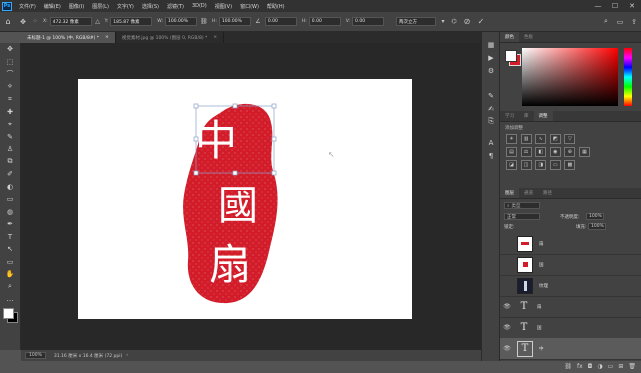 The image size is (641, 373). What do you see at coordinates (598, 6) in the screenshot?
I see `minimize-button: —` at bounding box center [598, 6].